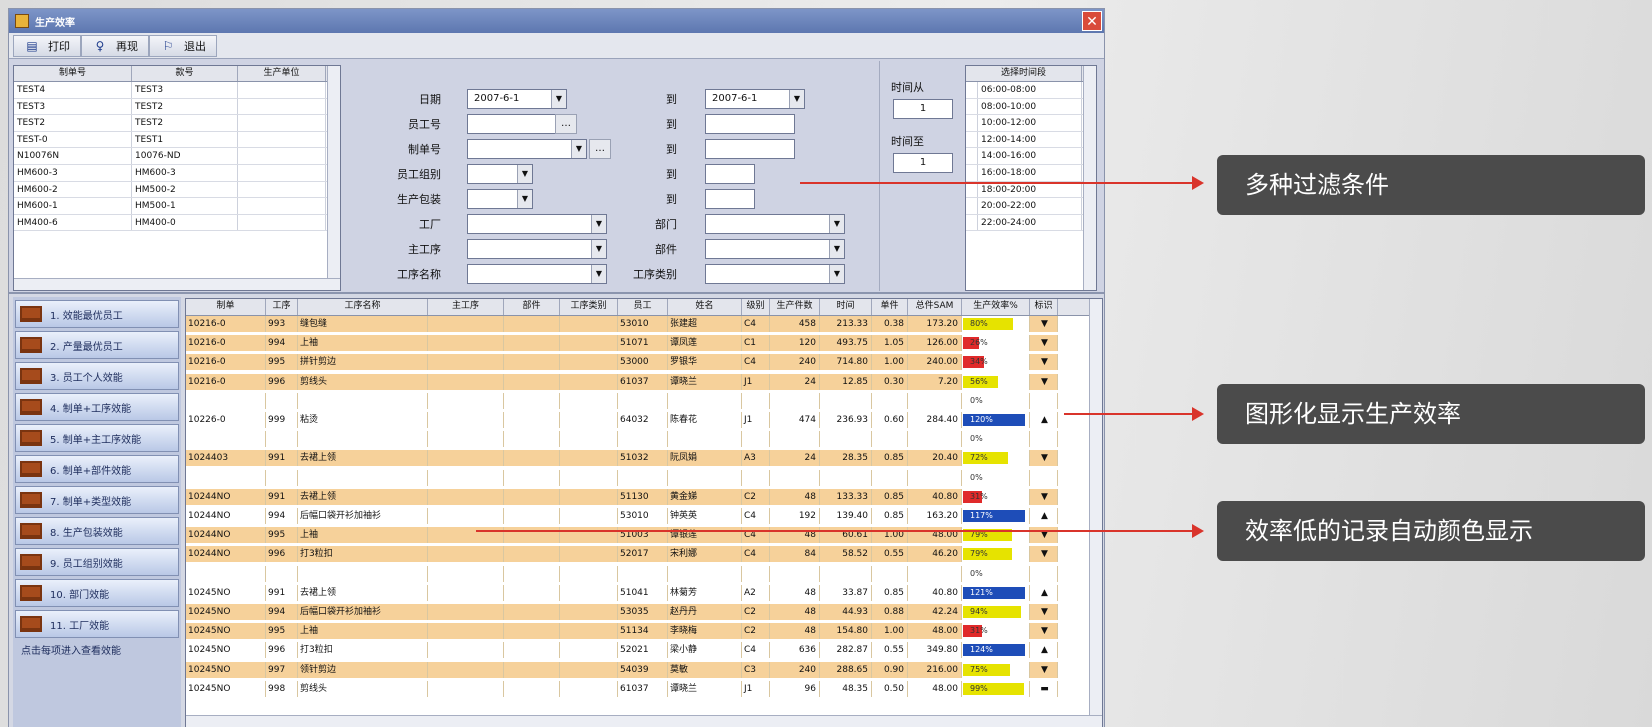 The image size is (1652, 727). Describe the element at coordinates (996, 307) in the screenshot. I see `grid-col-header: 生产效率%` at that location.